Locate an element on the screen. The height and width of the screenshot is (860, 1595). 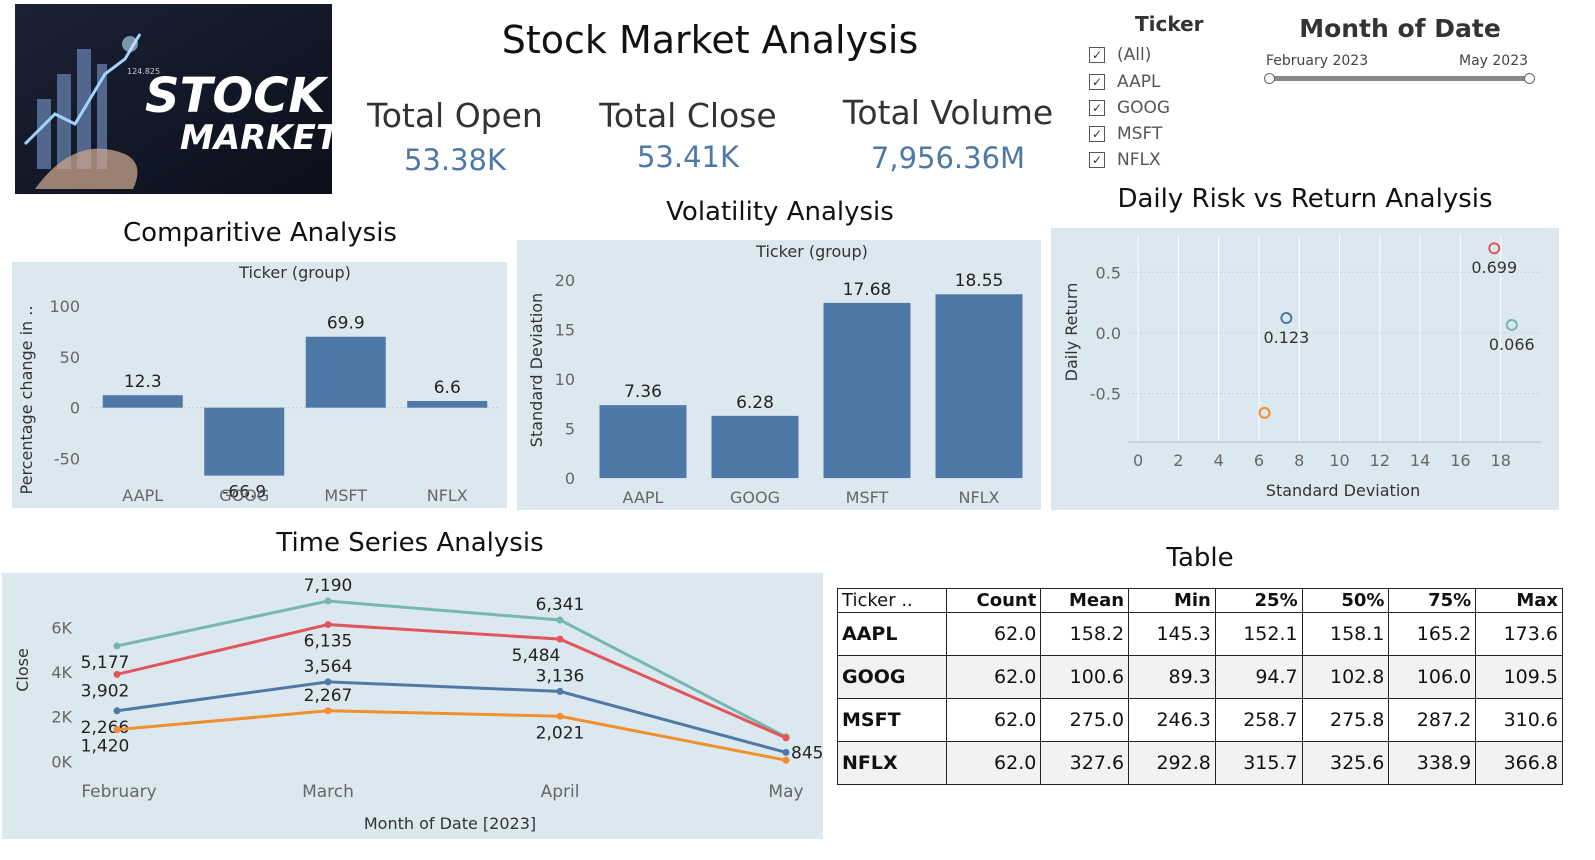
column-header: Mean is located at coordinates (1085, 600).